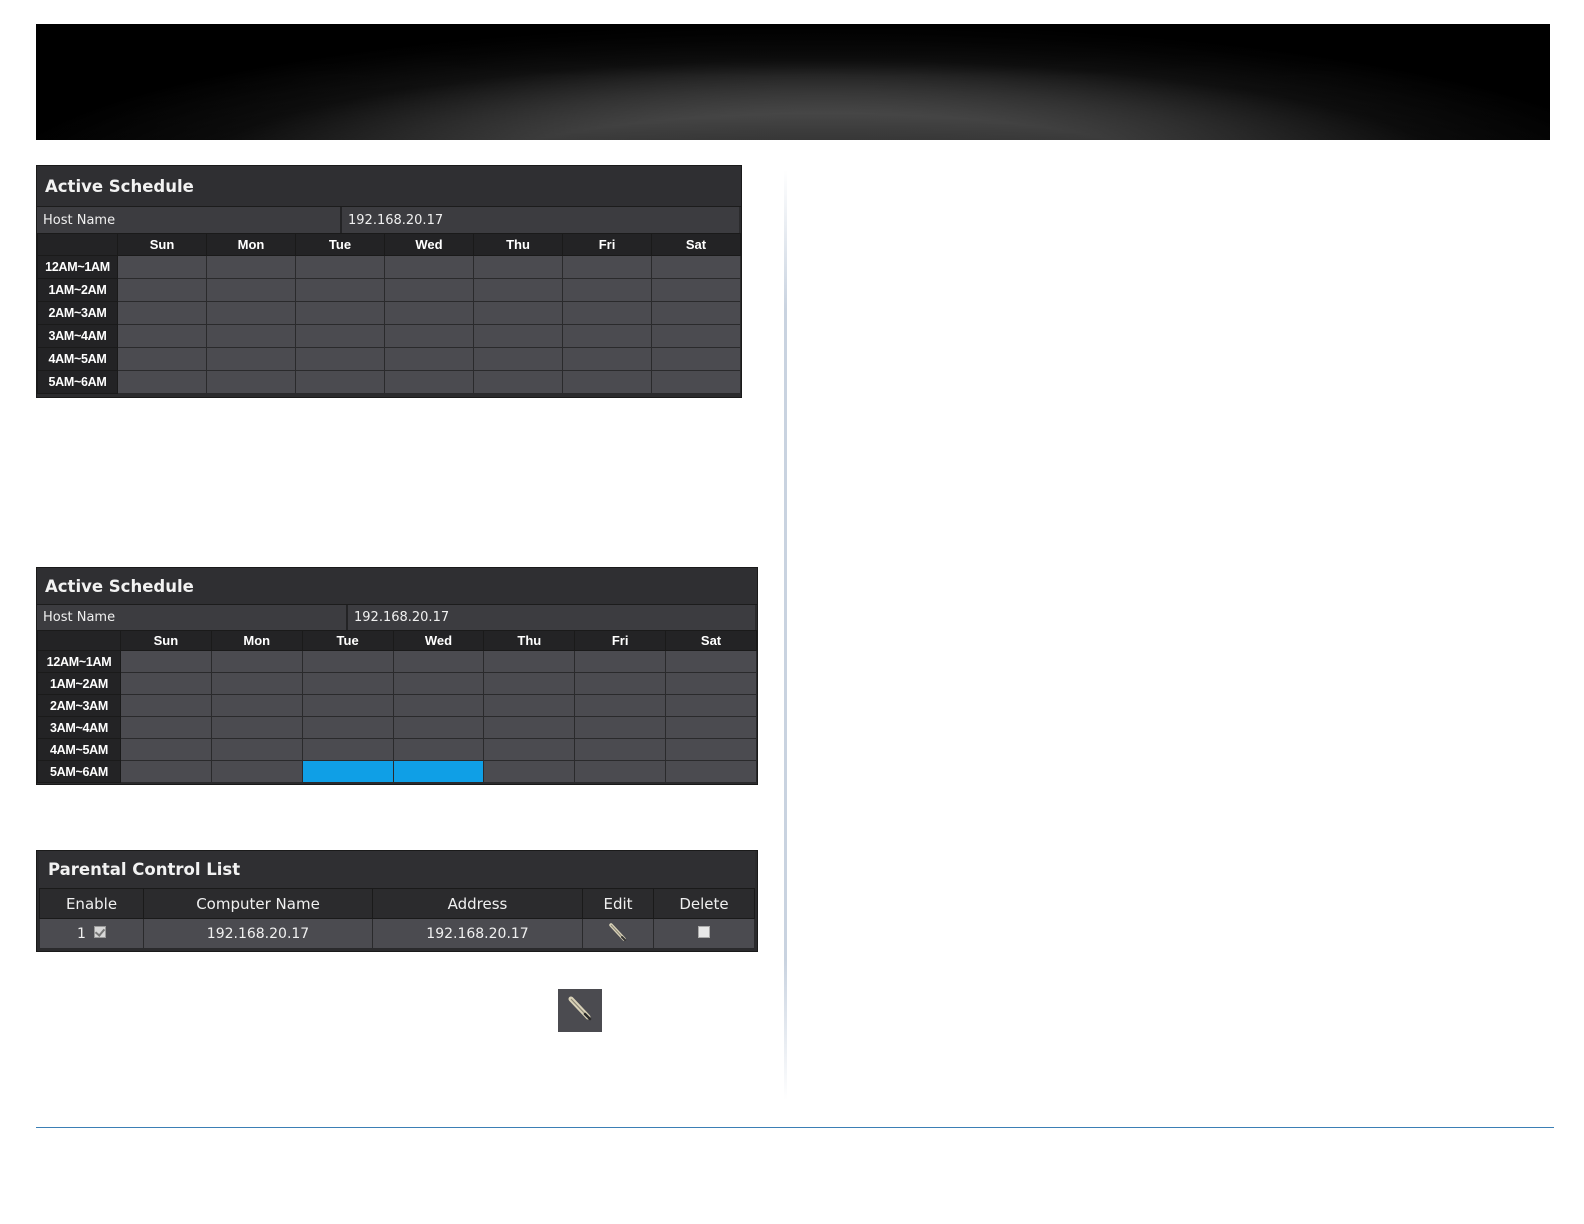  I want to click on pencil-icon, so click(618, 934).